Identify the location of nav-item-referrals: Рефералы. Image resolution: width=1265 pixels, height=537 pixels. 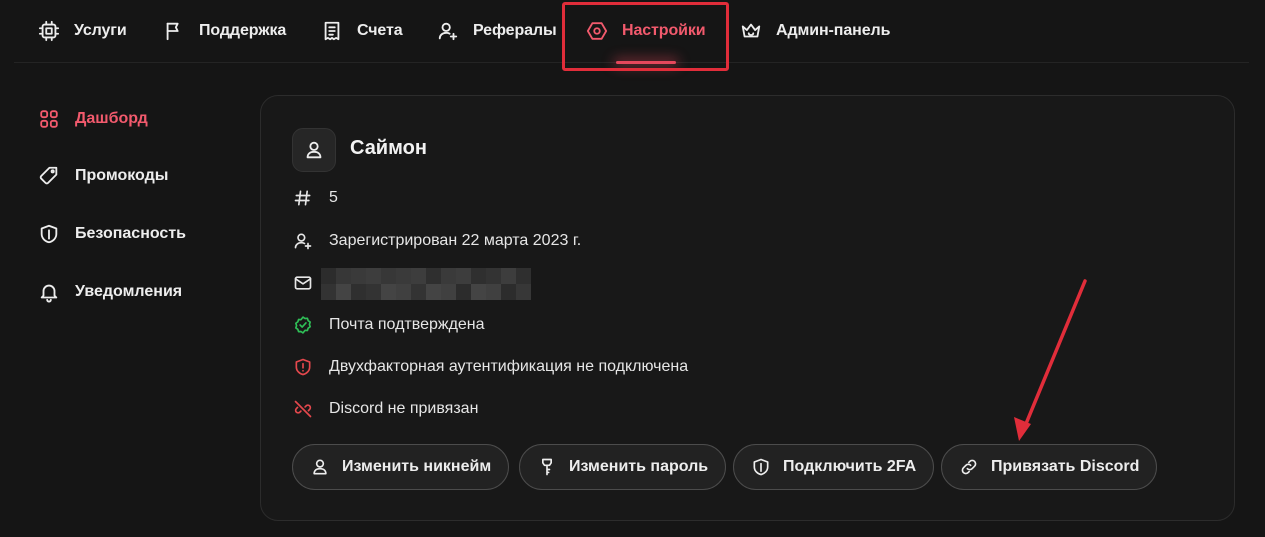
(497, 31).